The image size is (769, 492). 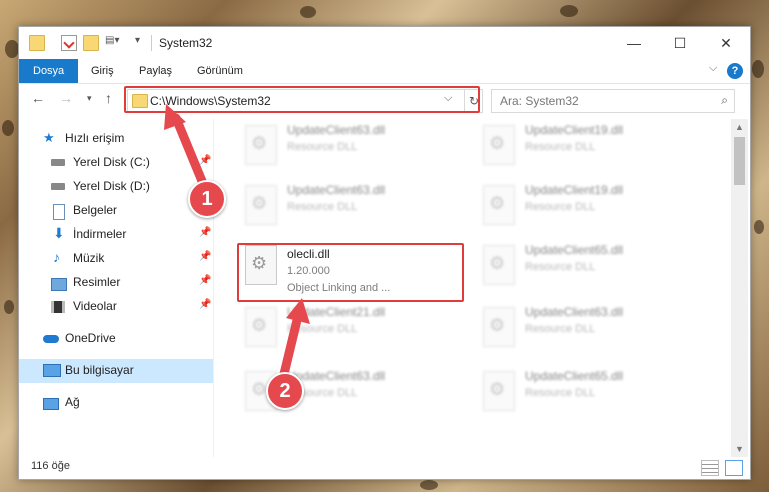 I want to click on sidebar-item-onedrive: OneDrive, so click(x=116, y=339).